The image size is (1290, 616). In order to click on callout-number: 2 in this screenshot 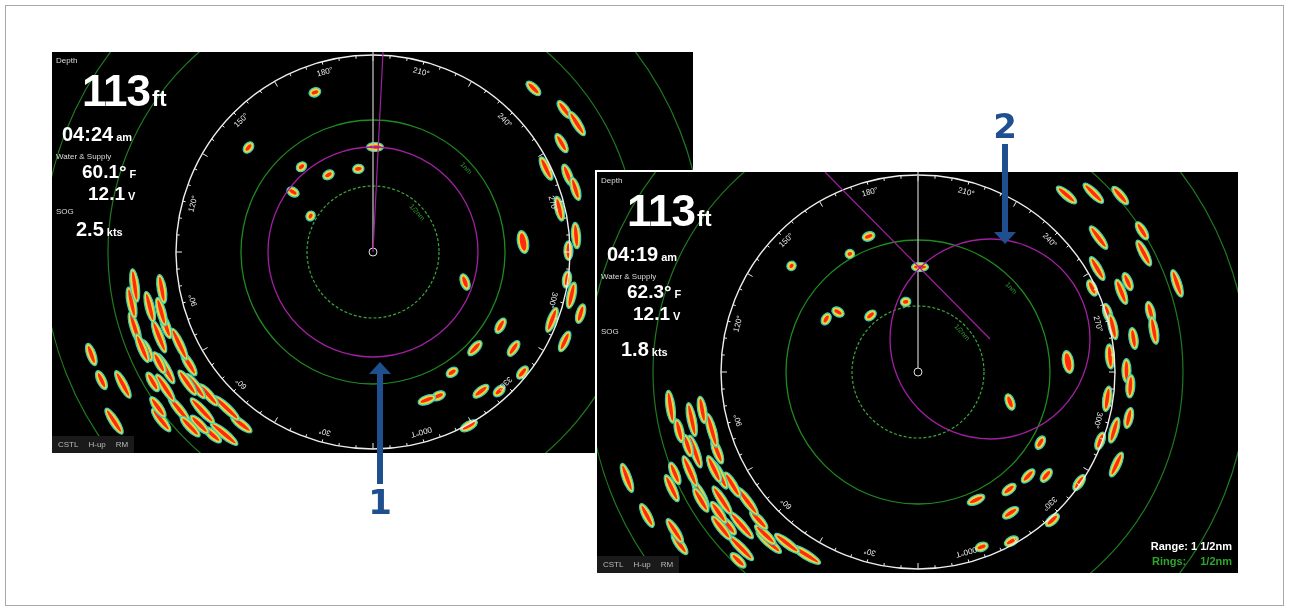, I will do `click(1005, 126)`.